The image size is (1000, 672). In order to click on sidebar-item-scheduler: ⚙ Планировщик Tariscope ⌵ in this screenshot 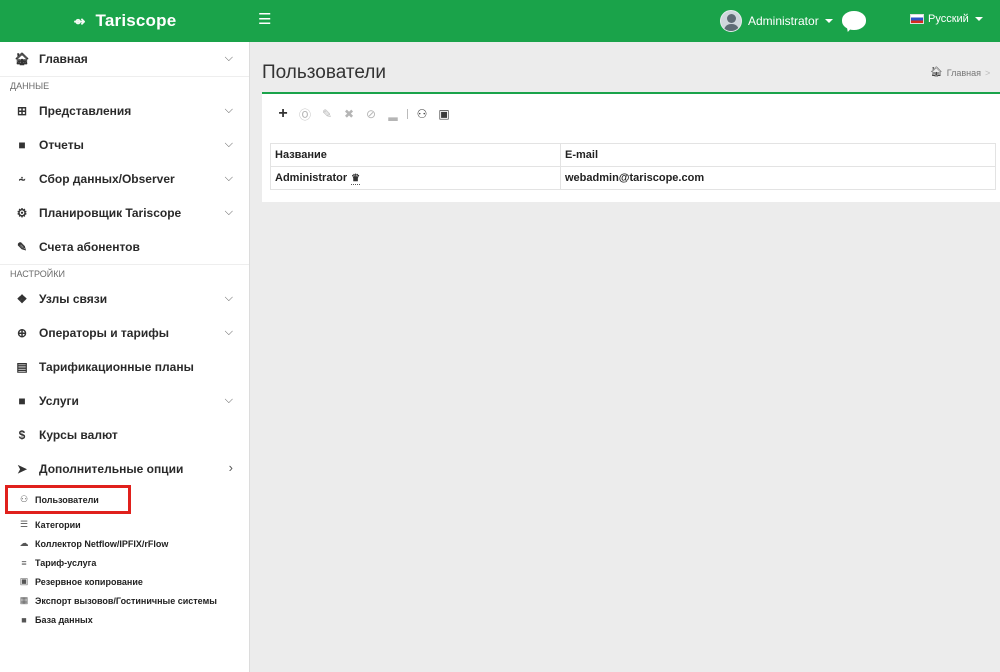, I will do `click(124, 213)`.